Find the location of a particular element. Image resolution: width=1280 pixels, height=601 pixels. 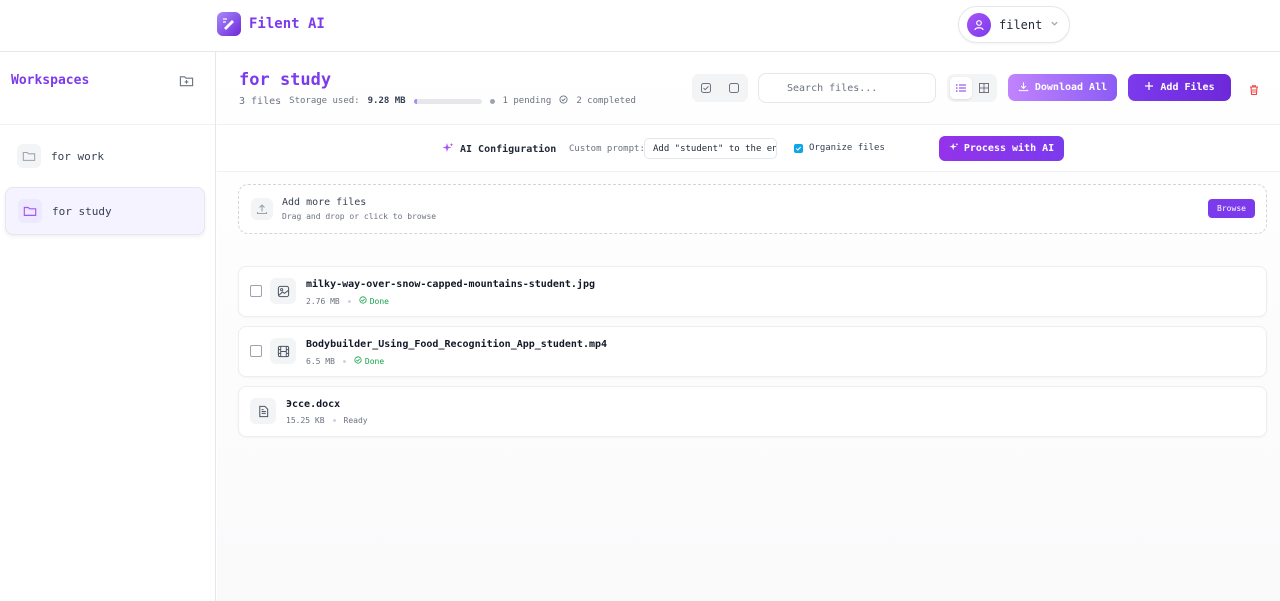

download-all-button: Download All is located at coordinates (1062, 87).